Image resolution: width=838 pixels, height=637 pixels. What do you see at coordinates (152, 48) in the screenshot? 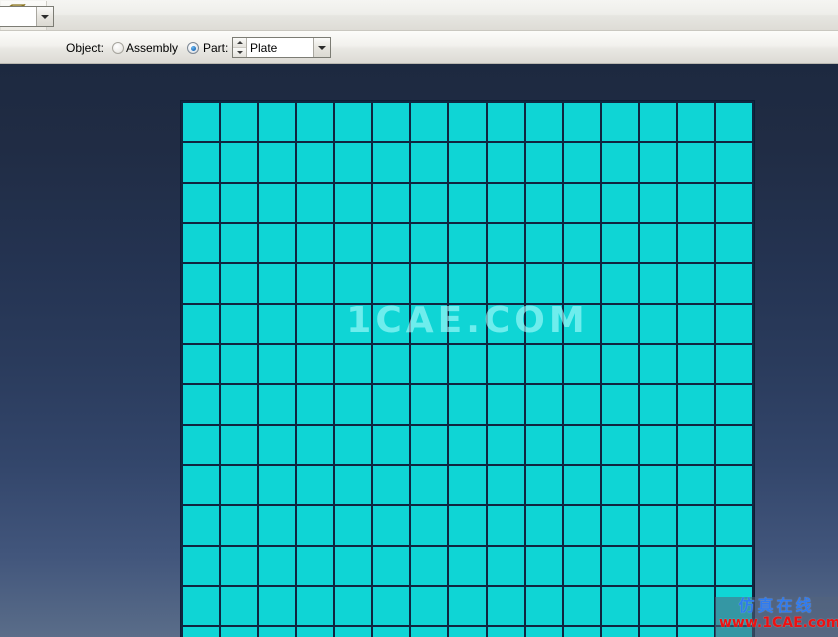
I see `assembly-label: Assembly` at bounding box center [152, 48].